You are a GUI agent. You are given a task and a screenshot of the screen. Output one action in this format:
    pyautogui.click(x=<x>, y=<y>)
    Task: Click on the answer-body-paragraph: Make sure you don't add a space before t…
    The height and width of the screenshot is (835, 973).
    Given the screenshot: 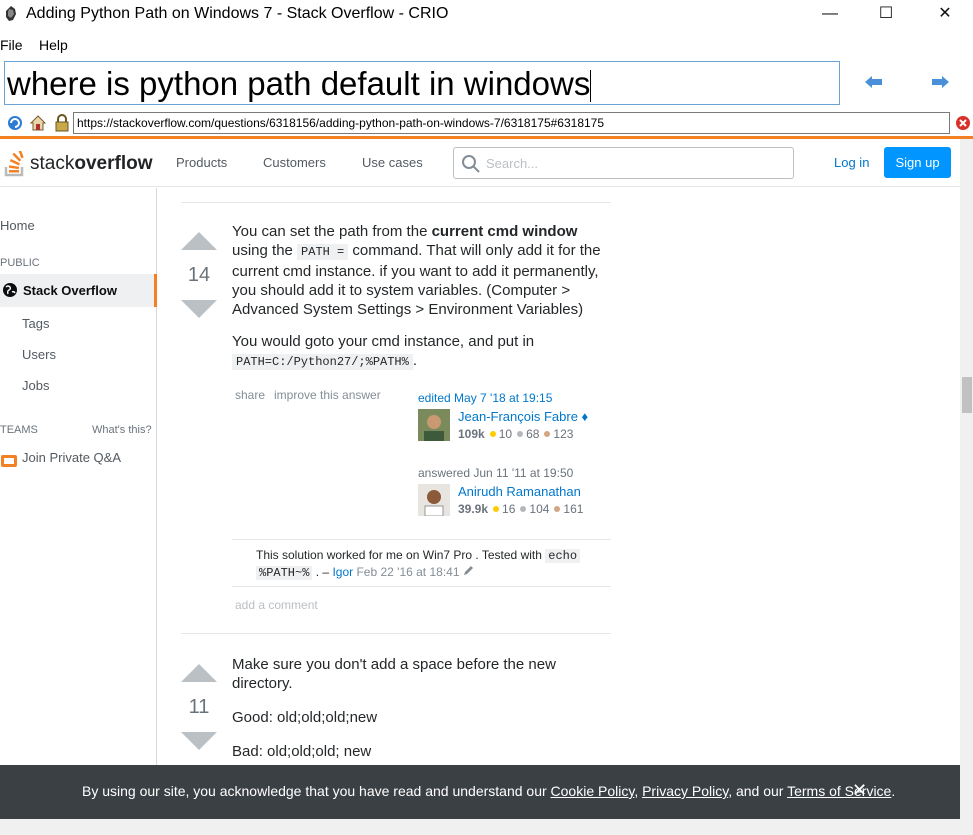 What is the action you would take?
    pyautogui.click(x=394, y=674)
    